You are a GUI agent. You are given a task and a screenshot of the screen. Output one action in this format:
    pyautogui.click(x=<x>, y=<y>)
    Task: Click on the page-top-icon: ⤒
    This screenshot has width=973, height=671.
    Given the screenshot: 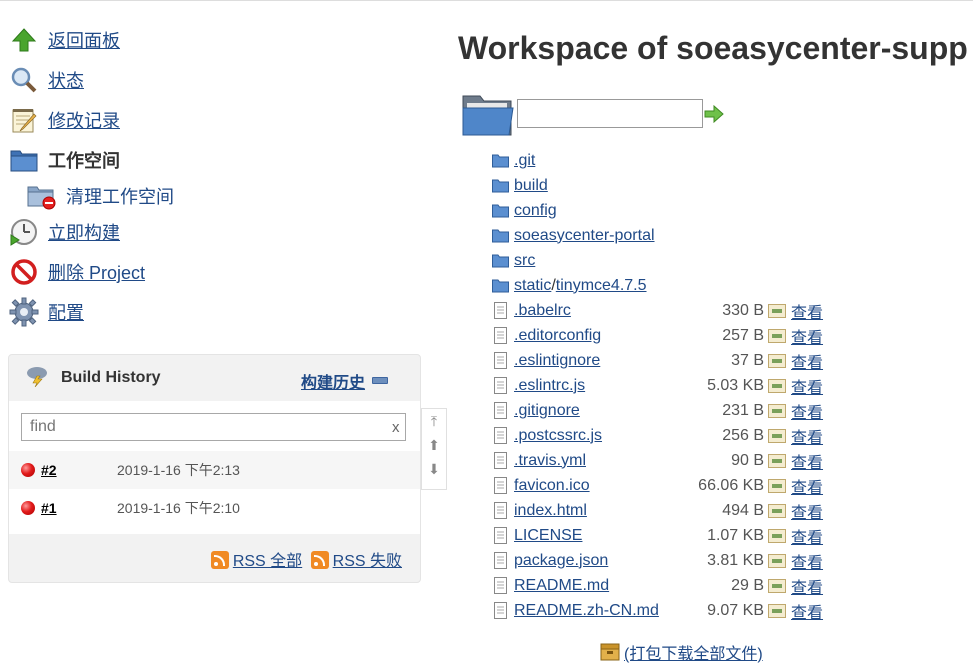 What is the action you would take?
    pyautogui.click(x=434, y=421)
    